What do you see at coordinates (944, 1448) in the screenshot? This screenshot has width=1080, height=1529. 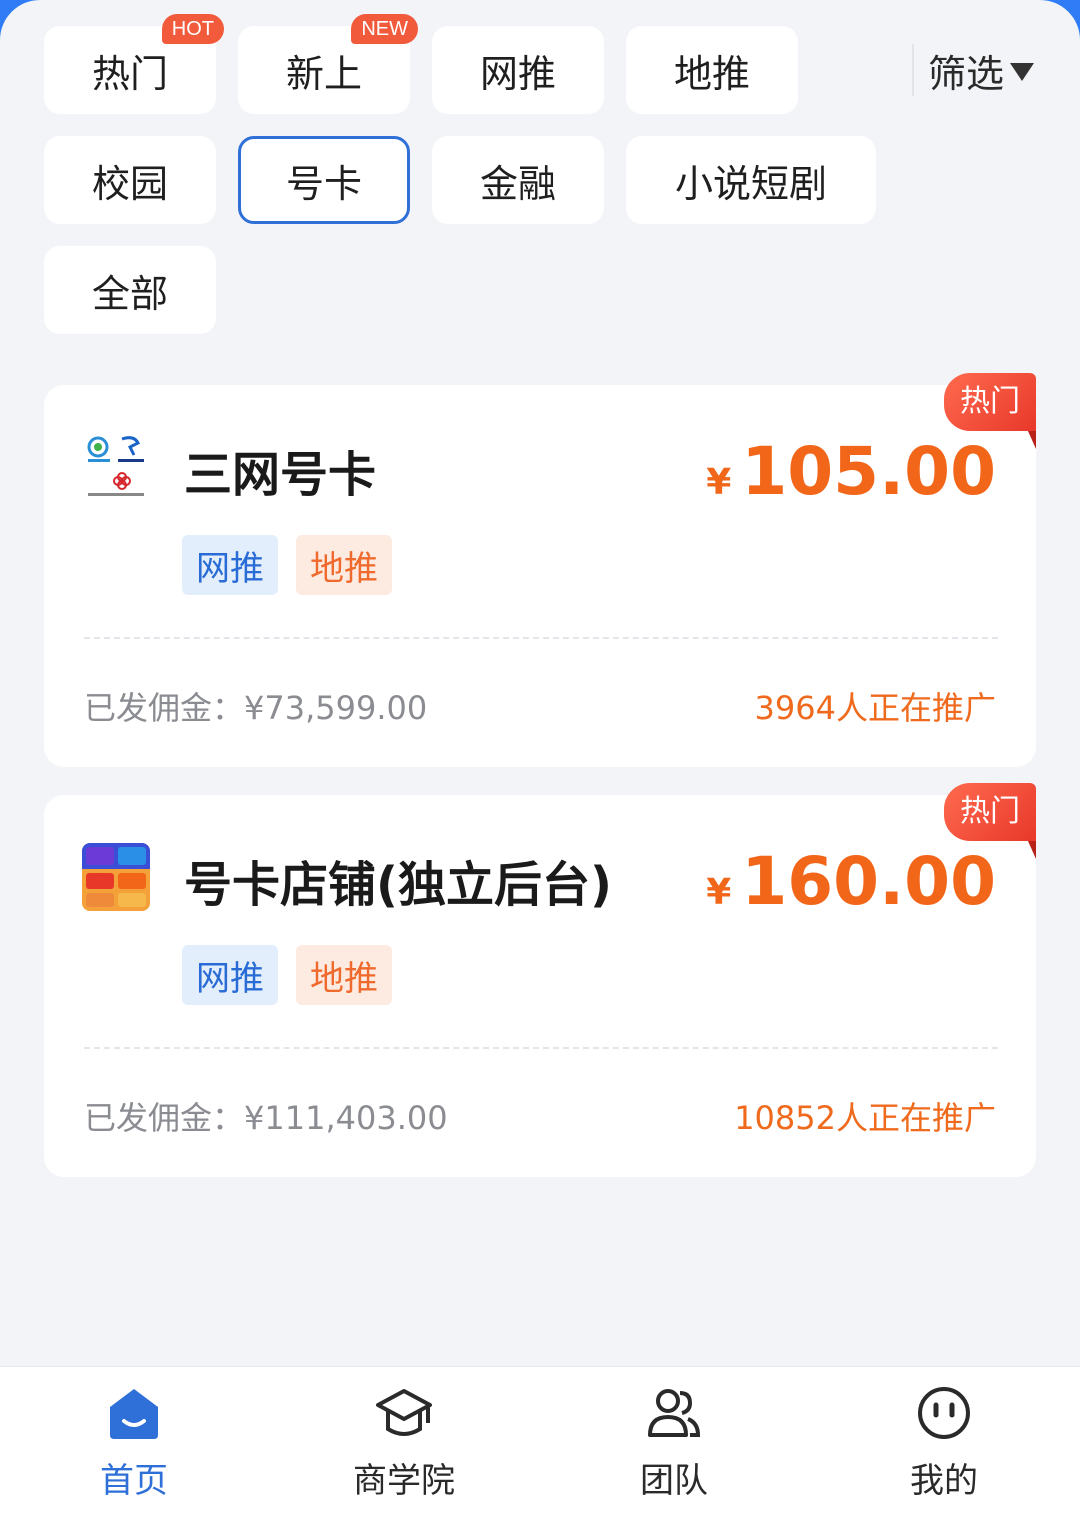 I see `nav-profile: 我的` at bounding box center [944, 1448].